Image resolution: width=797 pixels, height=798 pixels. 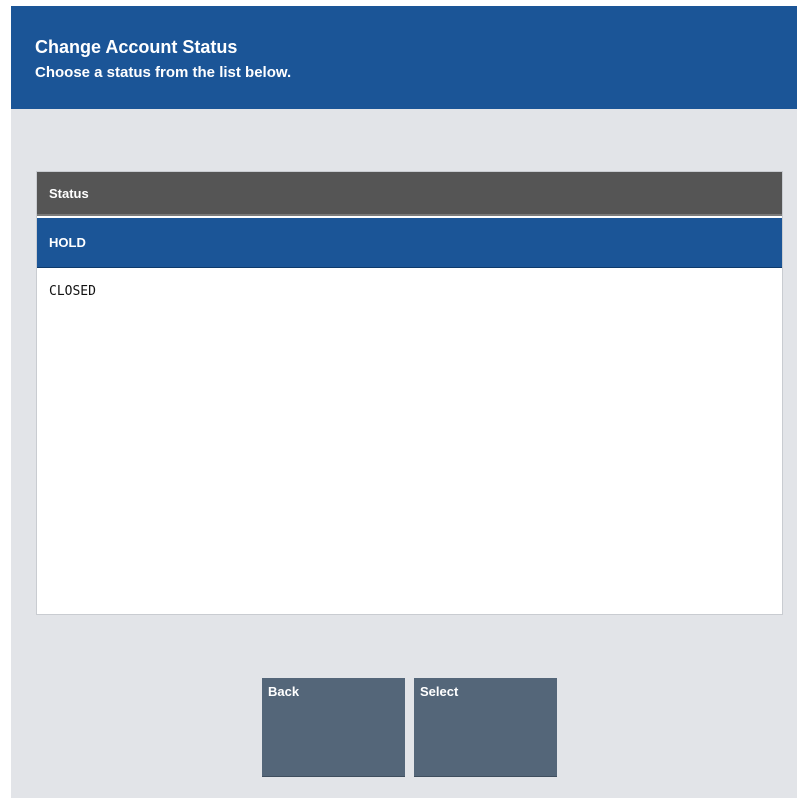 What do you see at coordinates (485, 727) in the screenshot?
I see `select-button: Select` at bounding box center [485, 727].